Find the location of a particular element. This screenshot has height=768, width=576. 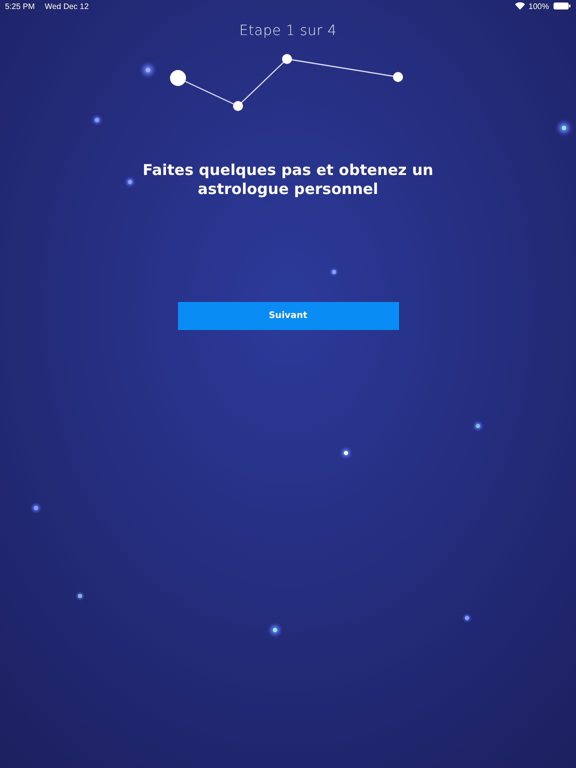

status-time: 5:25 PM is located at coordinates (20, 6).